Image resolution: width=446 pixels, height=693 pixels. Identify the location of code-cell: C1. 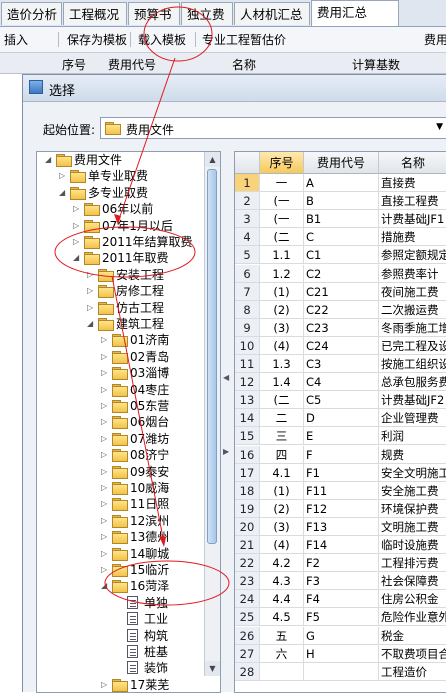
(341, 255).